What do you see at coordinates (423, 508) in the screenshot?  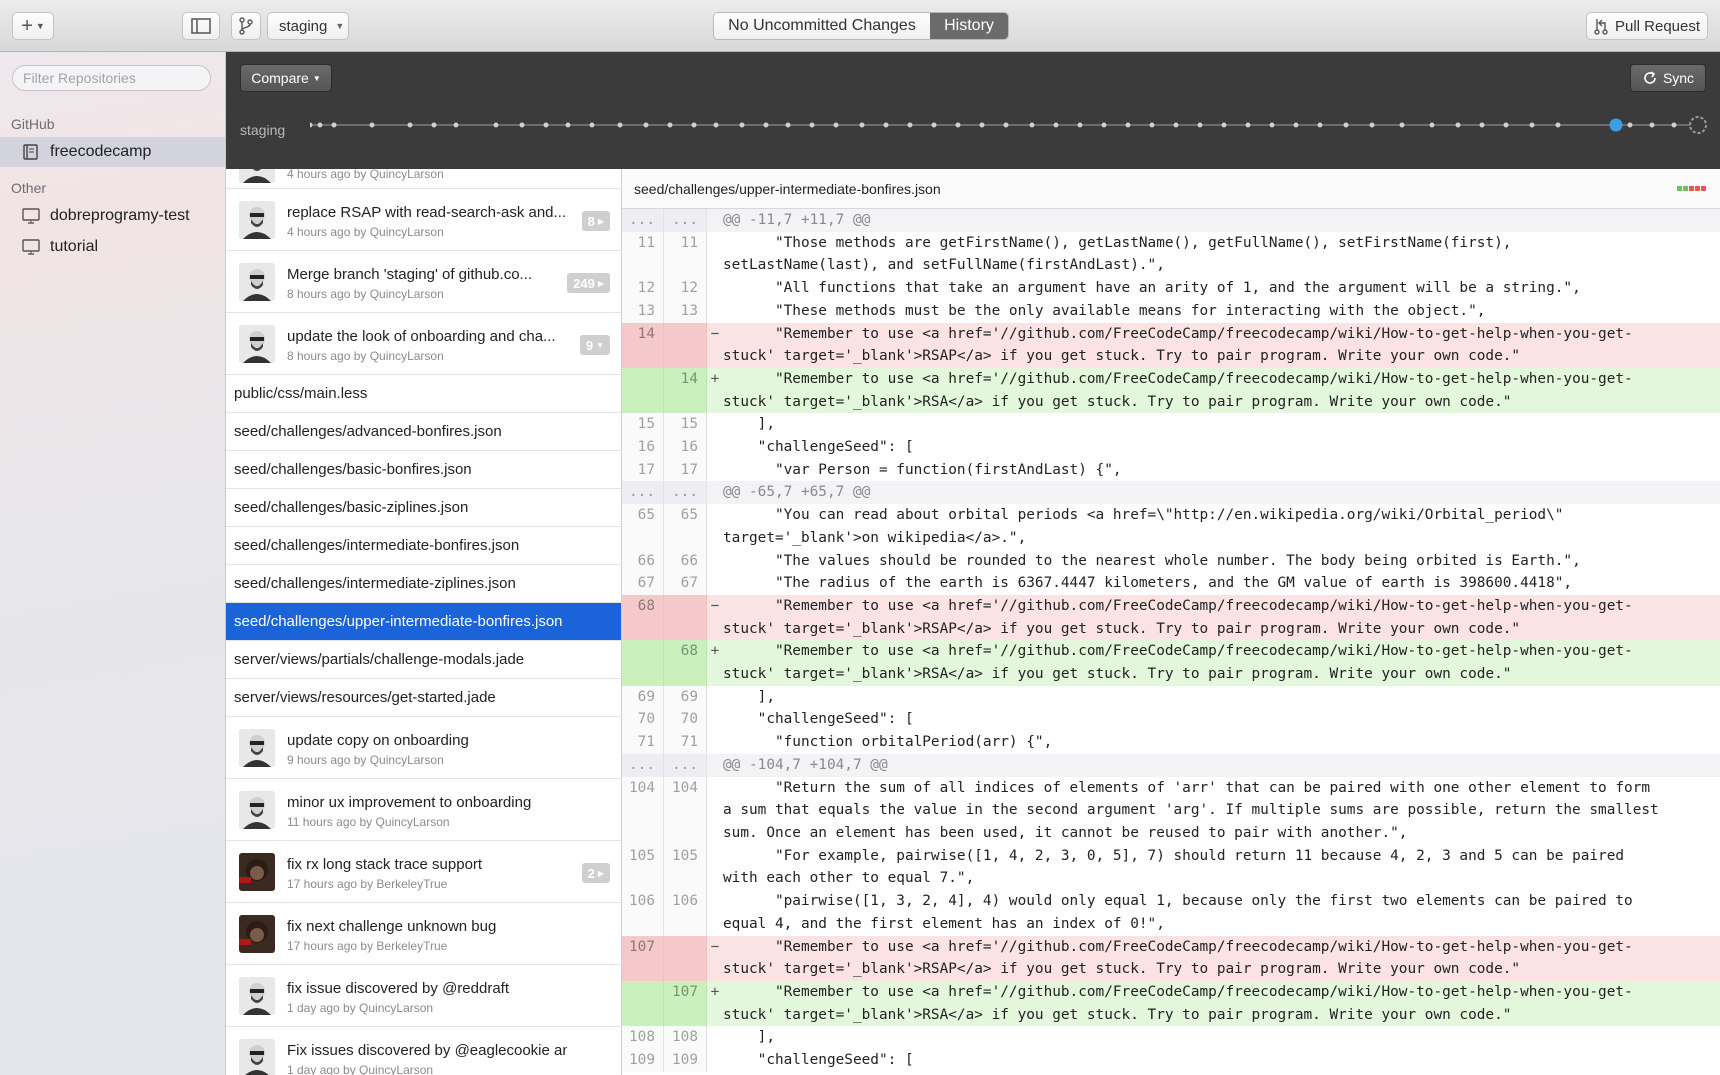 I see `changed-file-row: seed/challenges/basic-ziplines.json` at bounding box center [423, 508].